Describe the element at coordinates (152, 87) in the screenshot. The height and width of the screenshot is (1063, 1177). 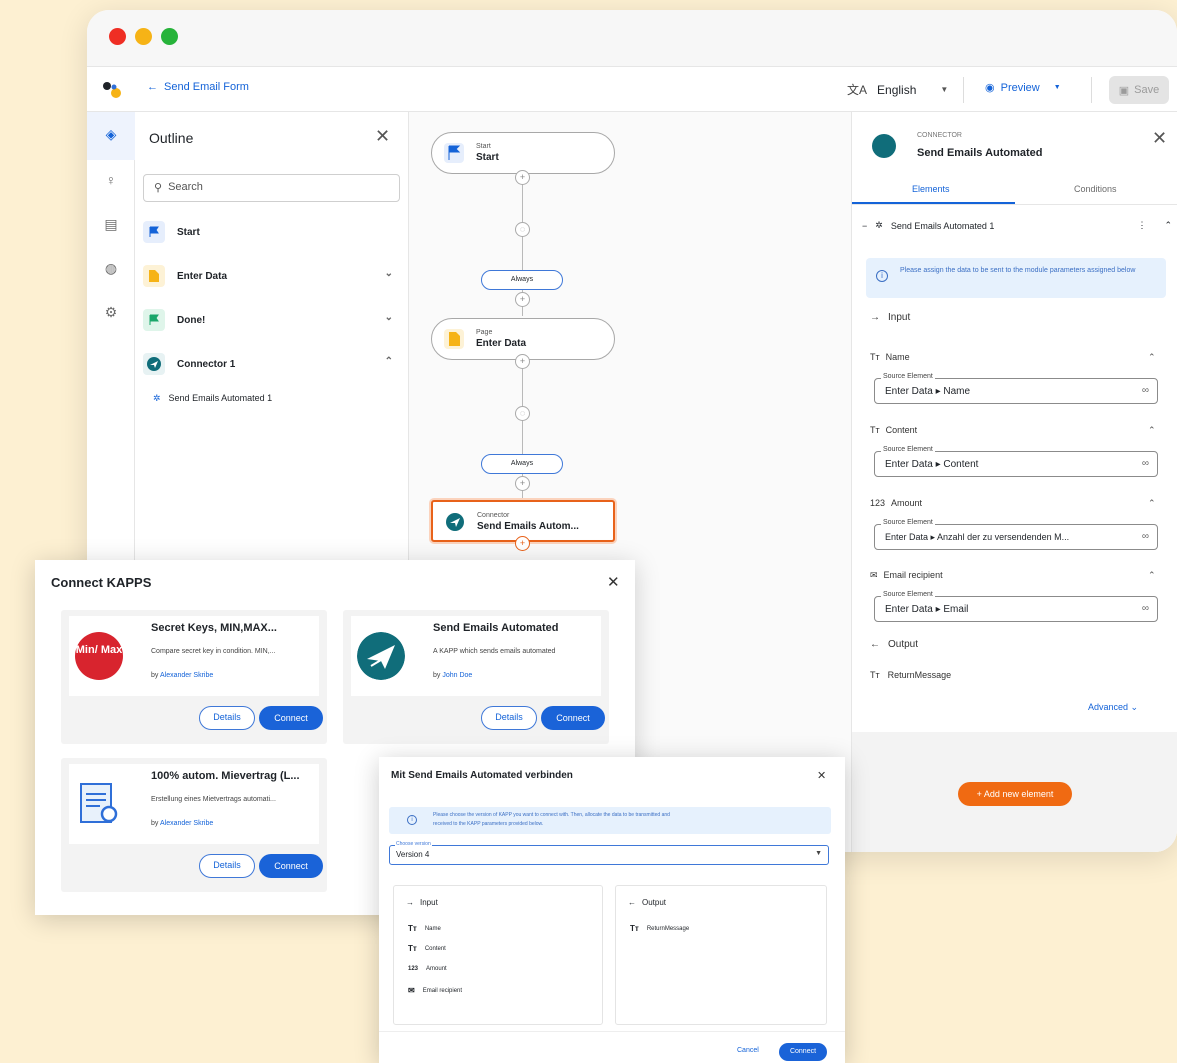
I see `arrow-left-icon: ←` at that location.